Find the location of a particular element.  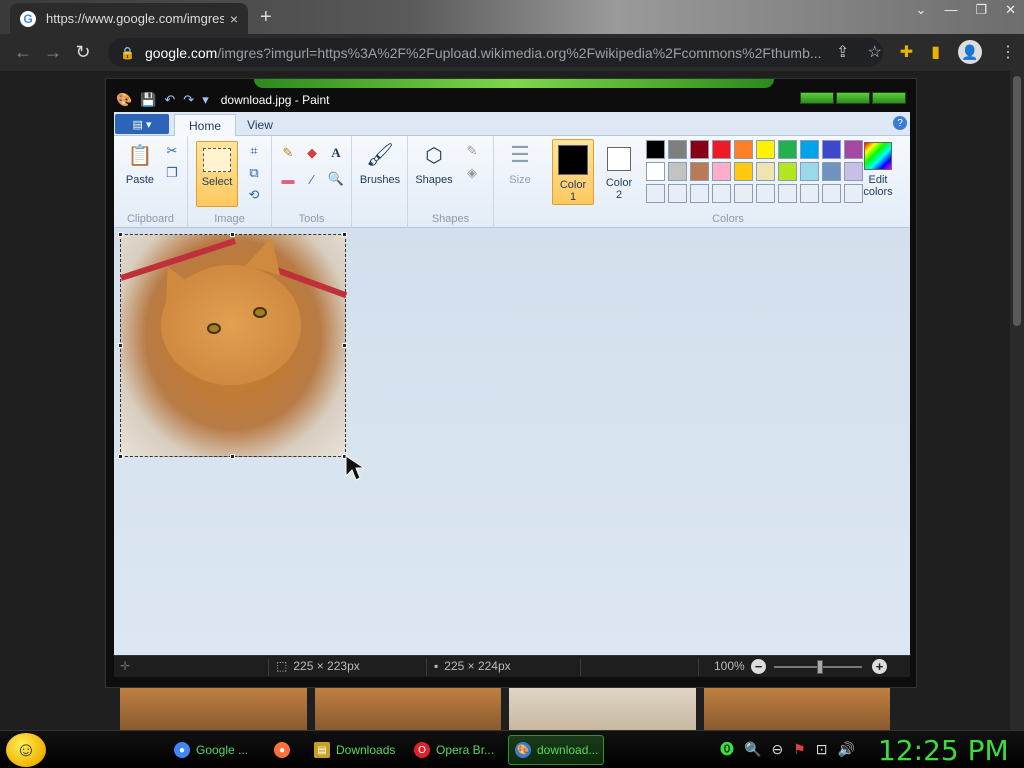

customize-dropdown-icon: ▾ is located at coordinates (205, 100).